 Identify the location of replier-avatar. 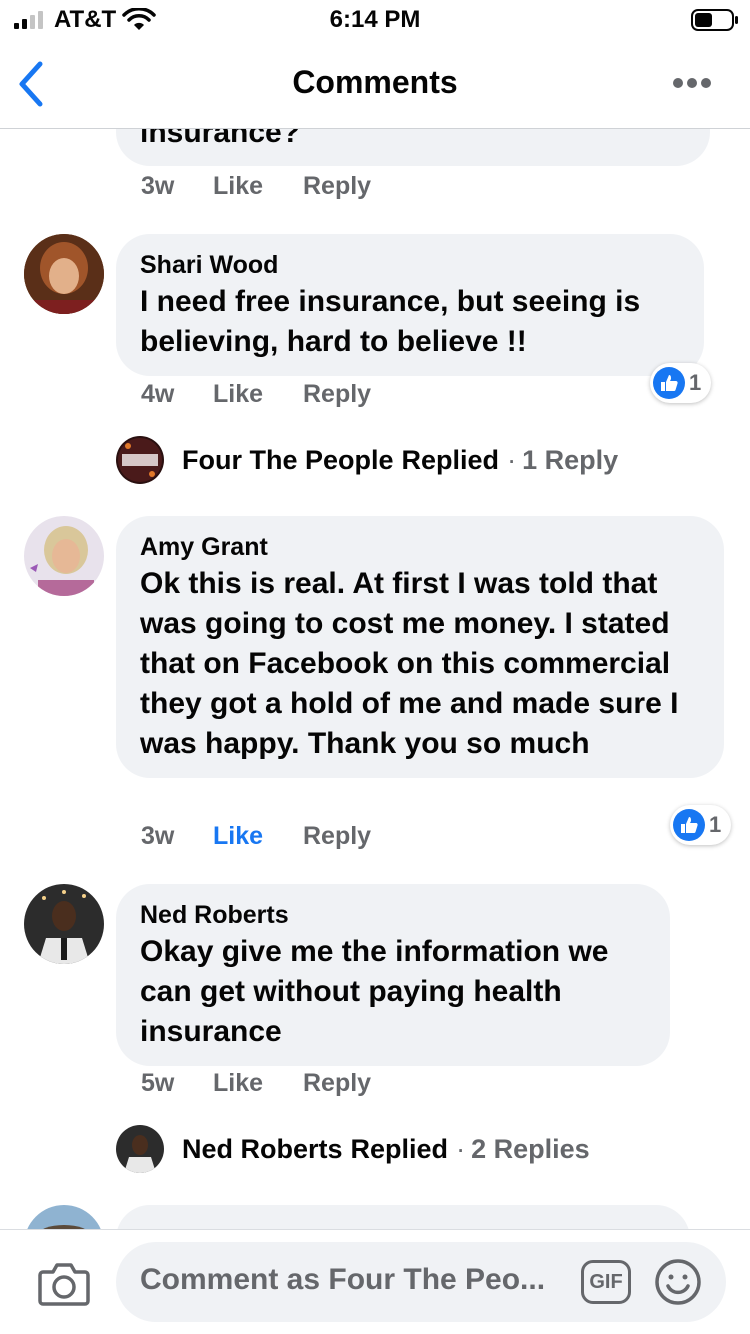
(140, 1149).